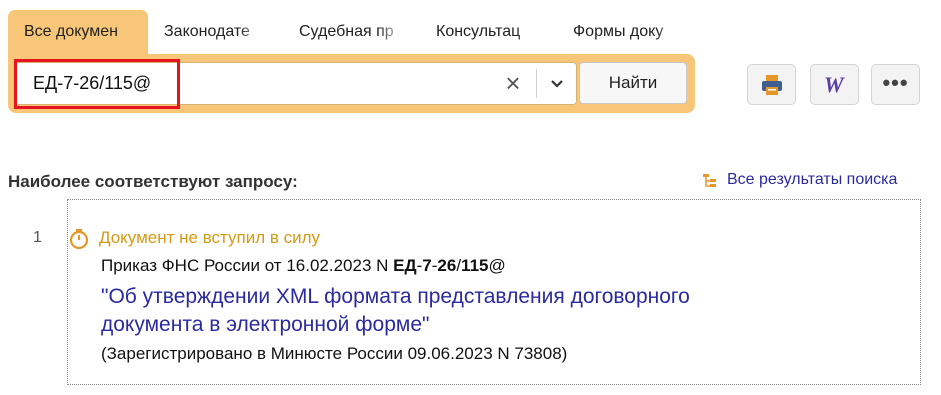  I want to click on tab-all-documents: Все докумен, so click(78, 32).